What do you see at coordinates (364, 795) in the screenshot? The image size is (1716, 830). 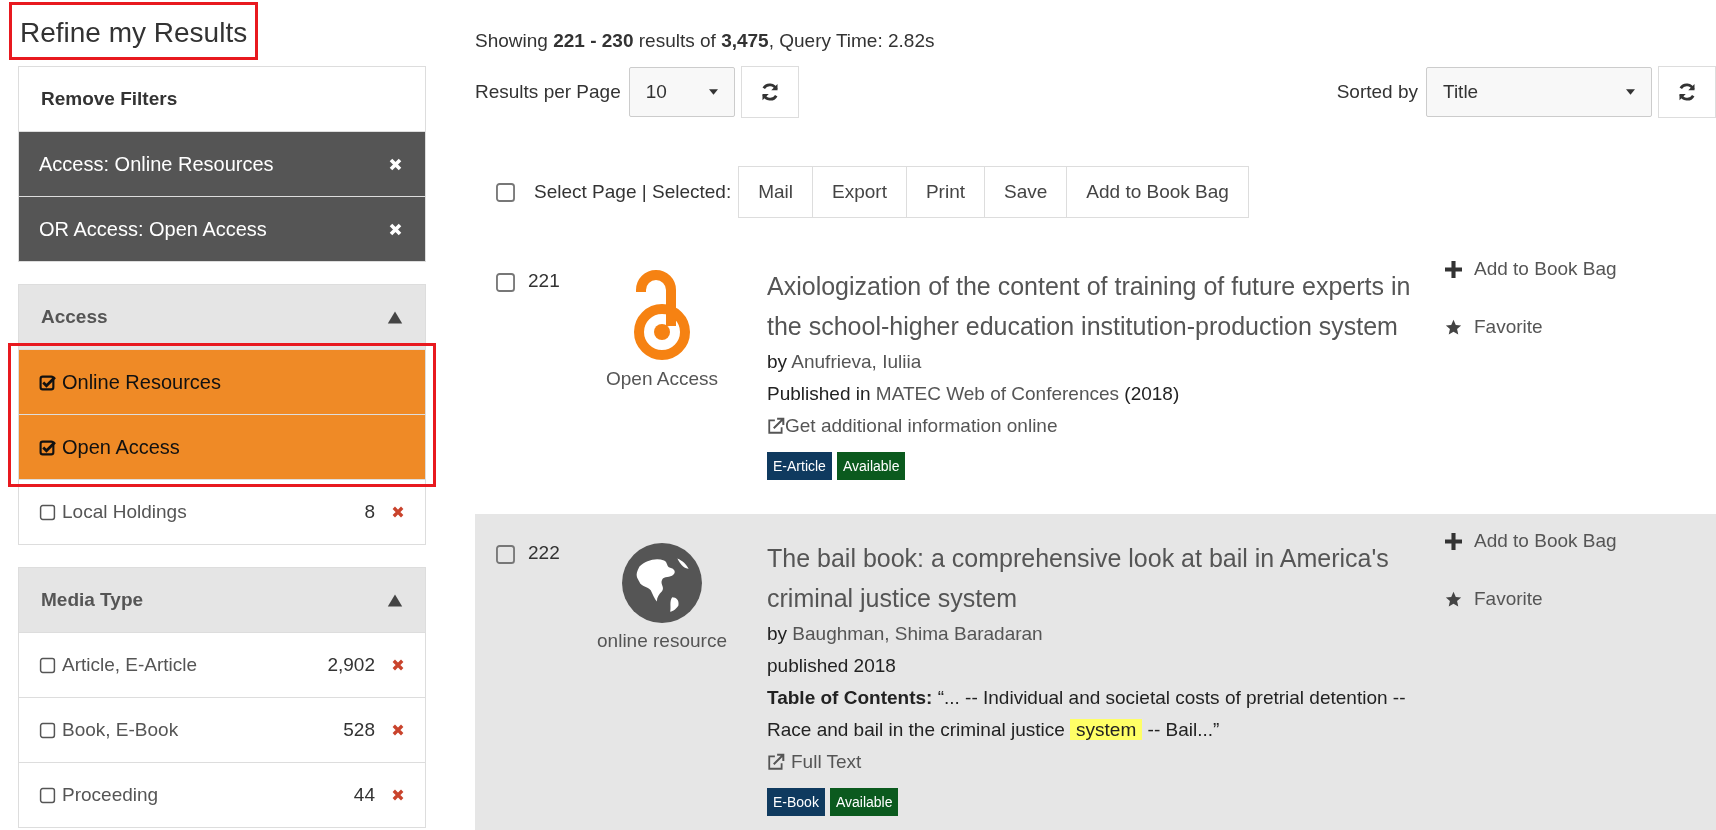 I see `facet-count: 44` at bounding box center [364, 795].